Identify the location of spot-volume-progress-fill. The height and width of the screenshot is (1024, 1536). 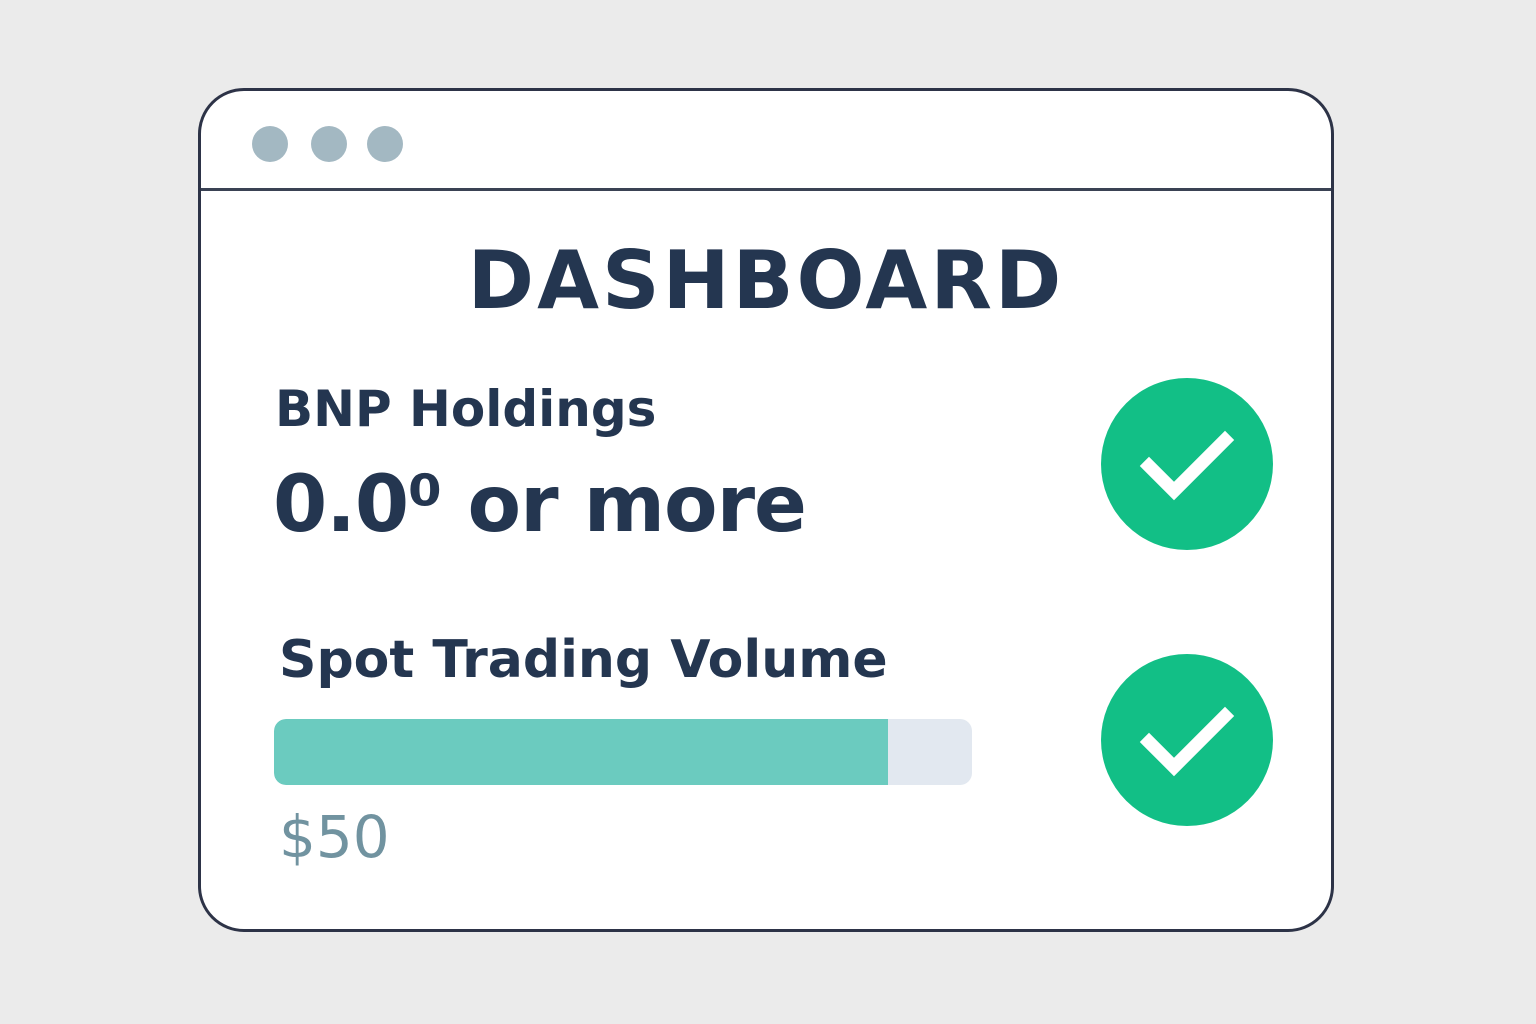
(581, 752).